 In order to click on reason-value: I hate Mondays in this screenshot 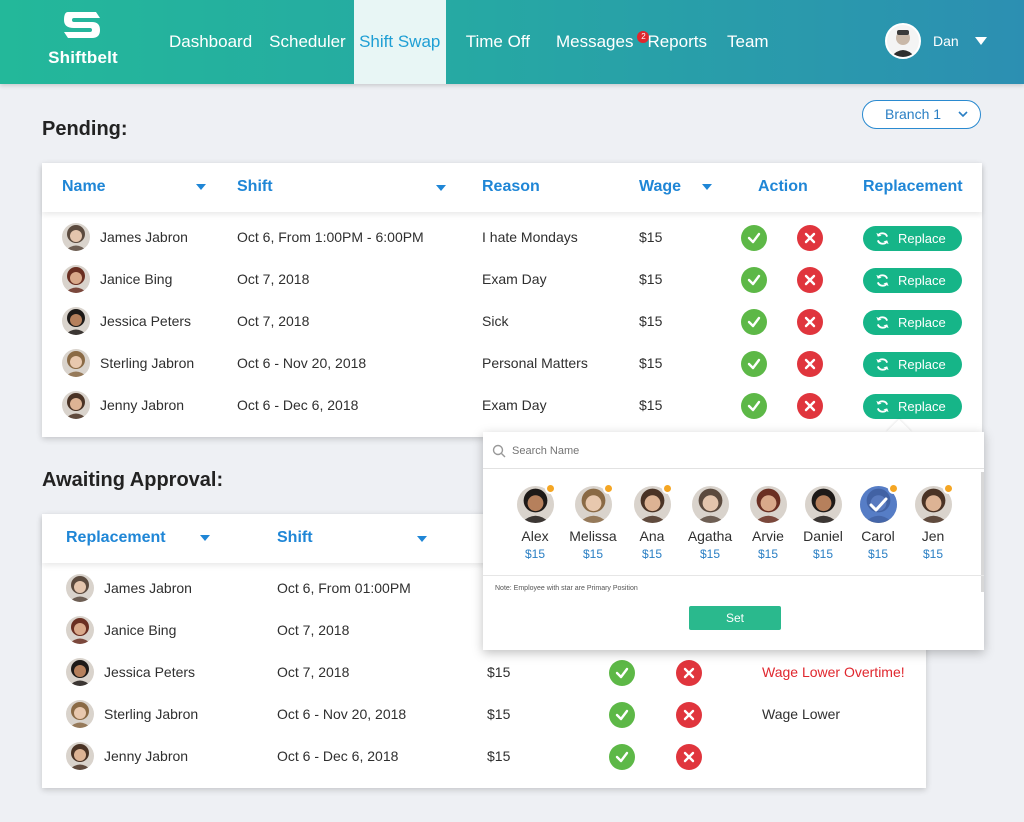, I will do `click(530, 237)`.